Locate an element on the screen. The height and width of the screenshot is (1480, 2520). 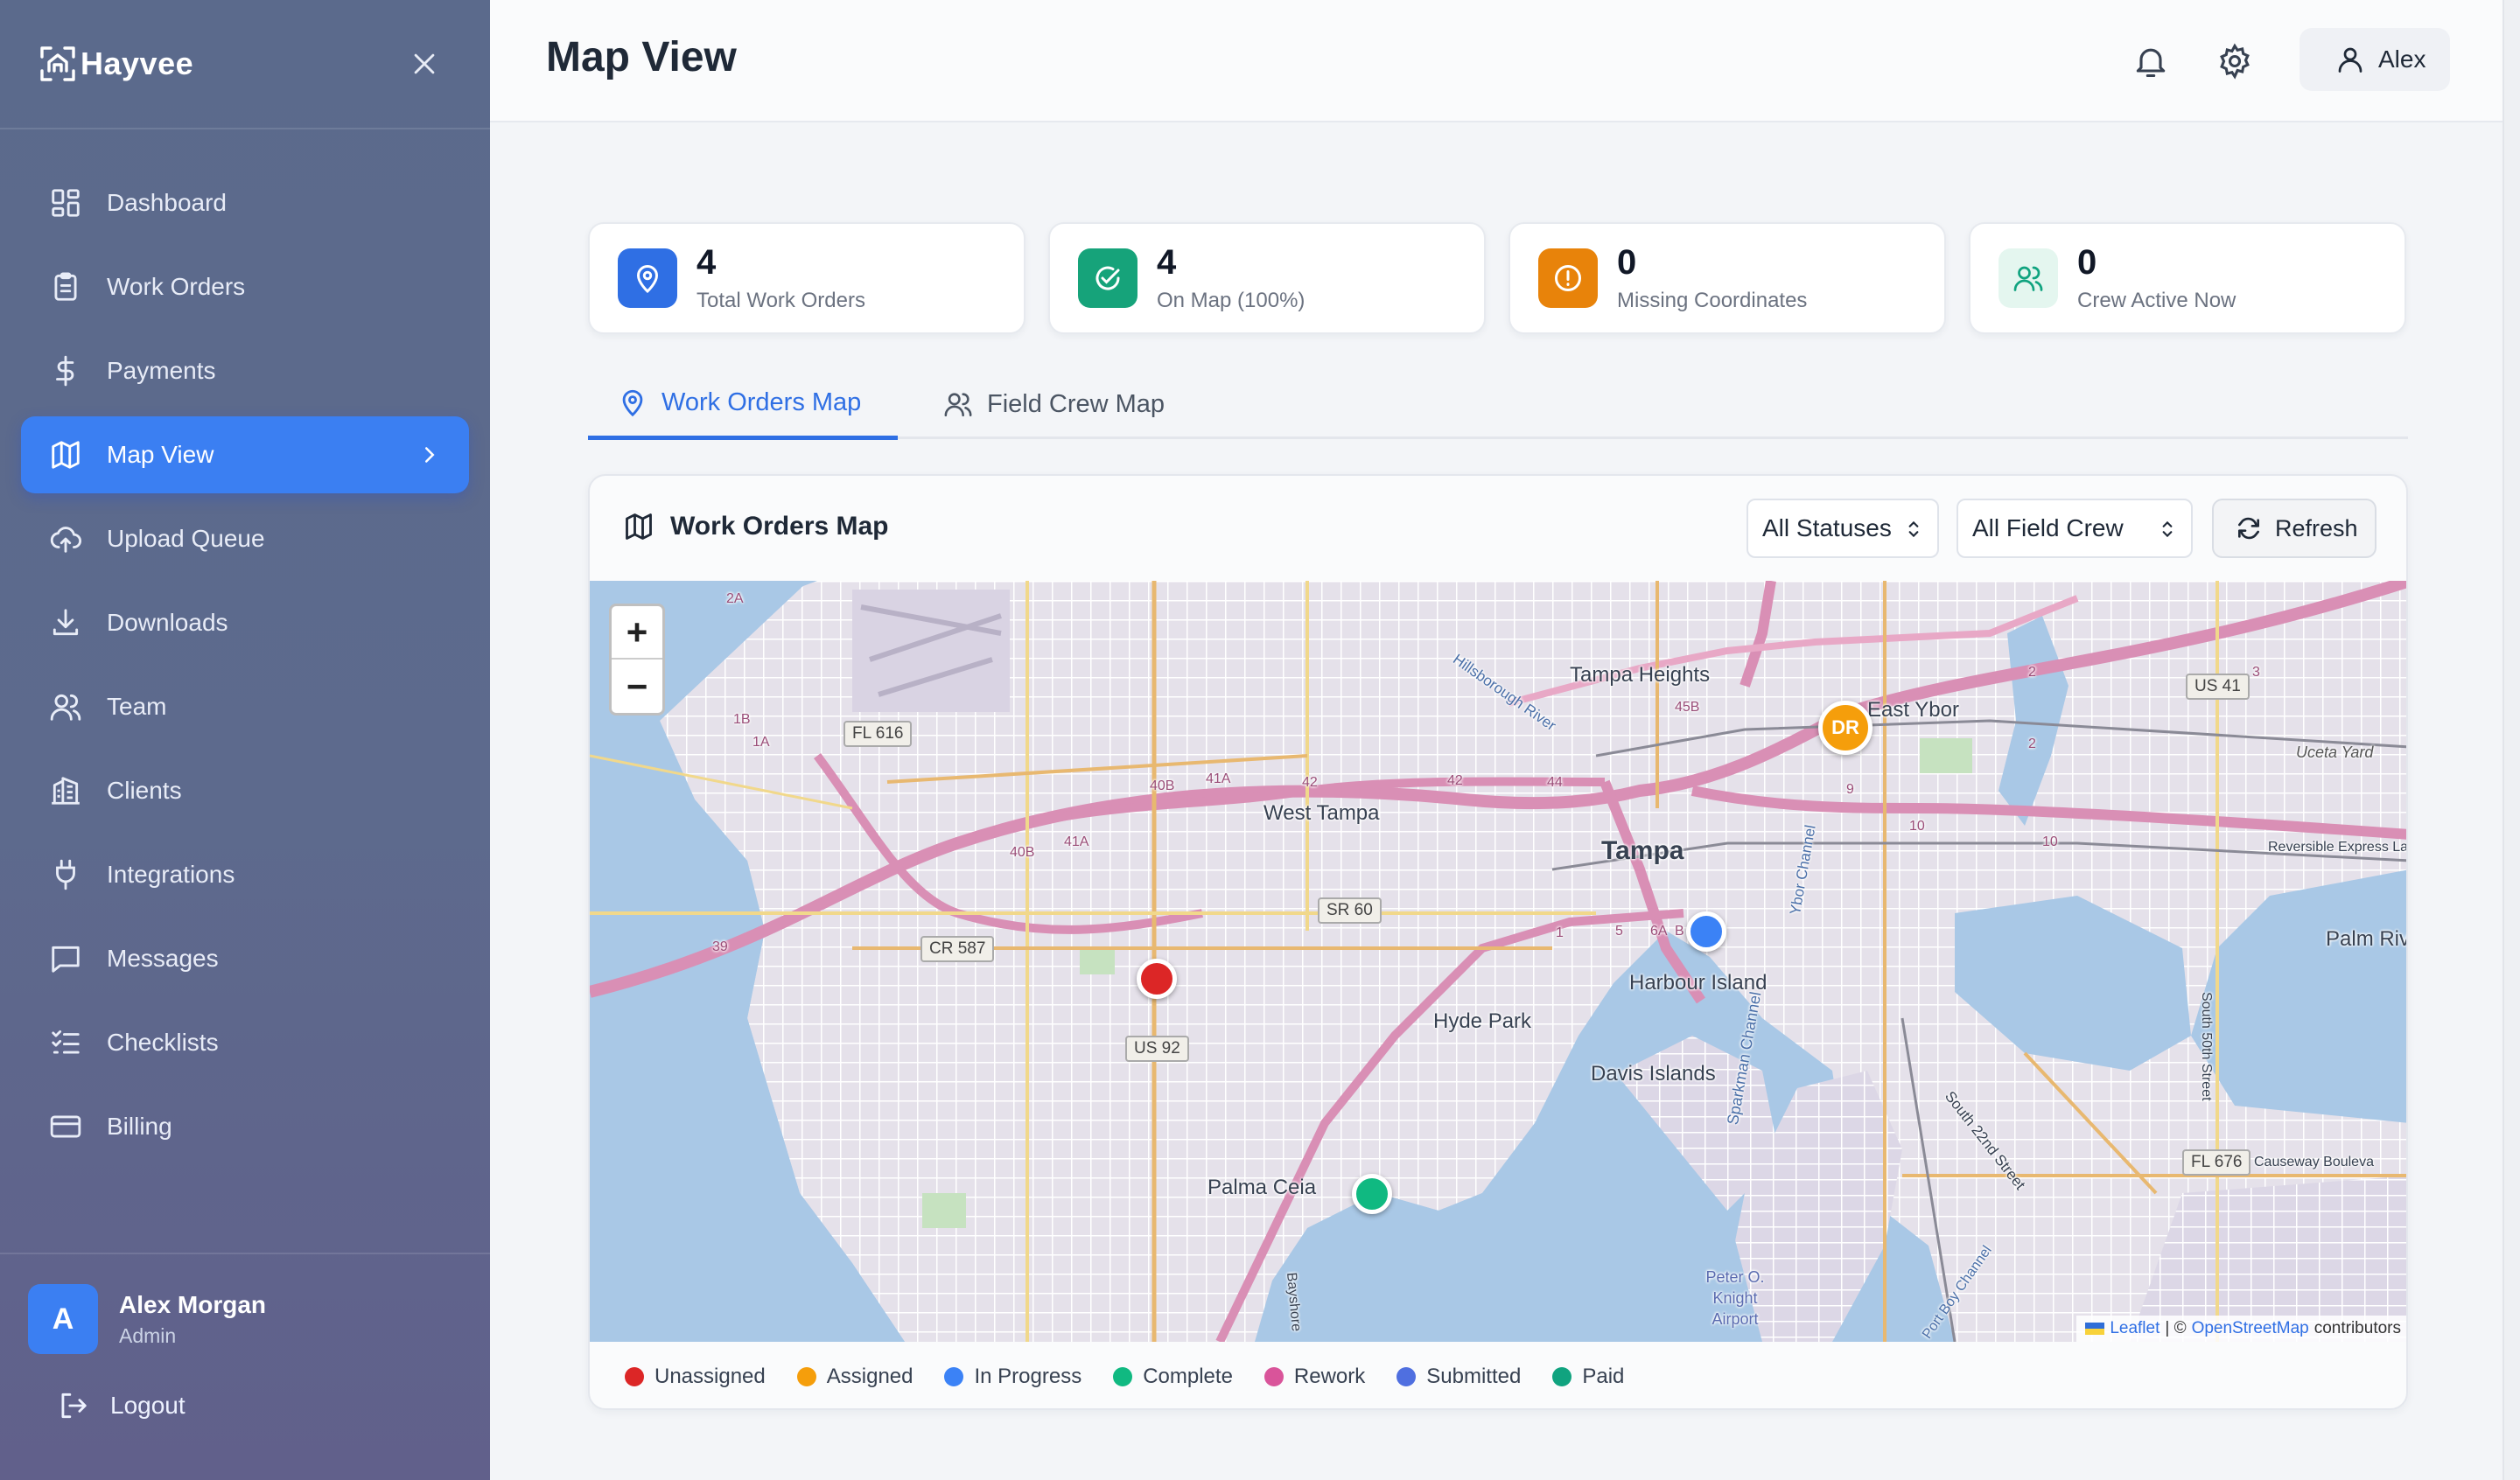
sidebar-item-label: Downloads is located at coordinates (167, 623).